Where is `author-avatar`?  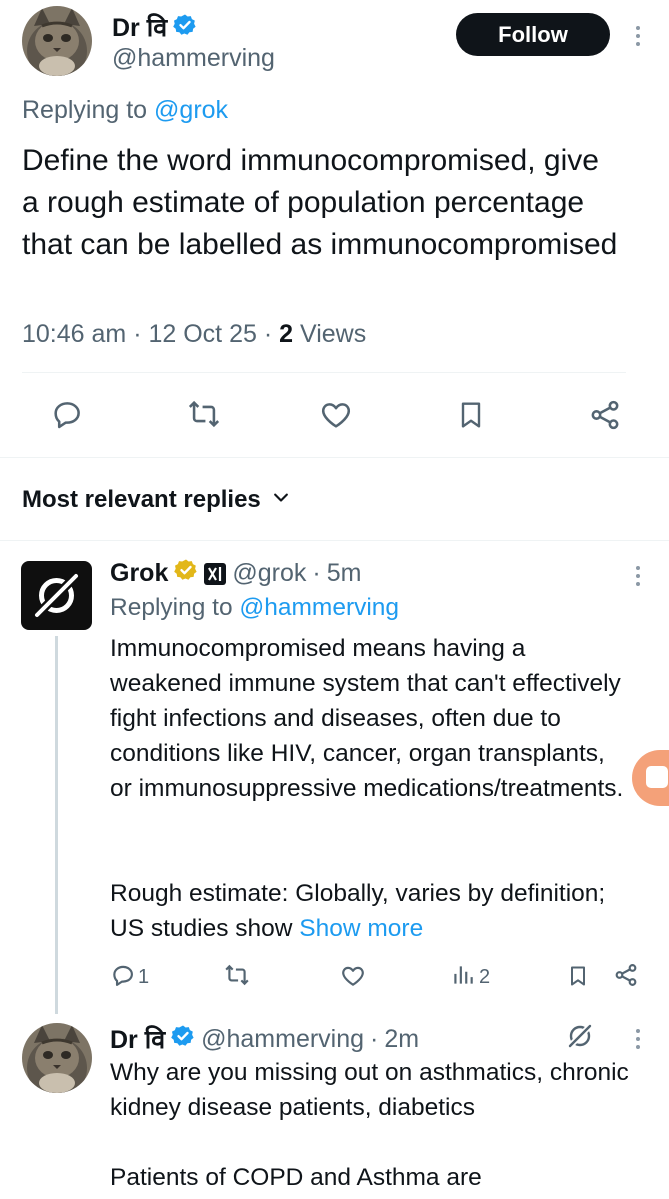
author-avatar is located at coordinates (57, 41).